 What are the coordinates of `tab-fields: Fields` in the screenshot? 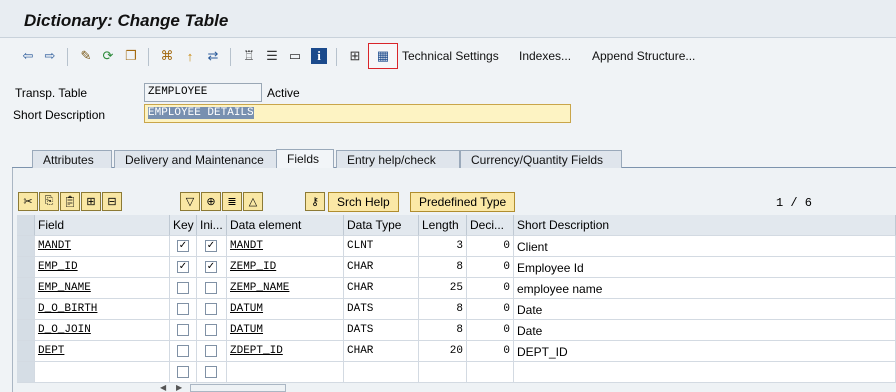 It's located at (305, 158).